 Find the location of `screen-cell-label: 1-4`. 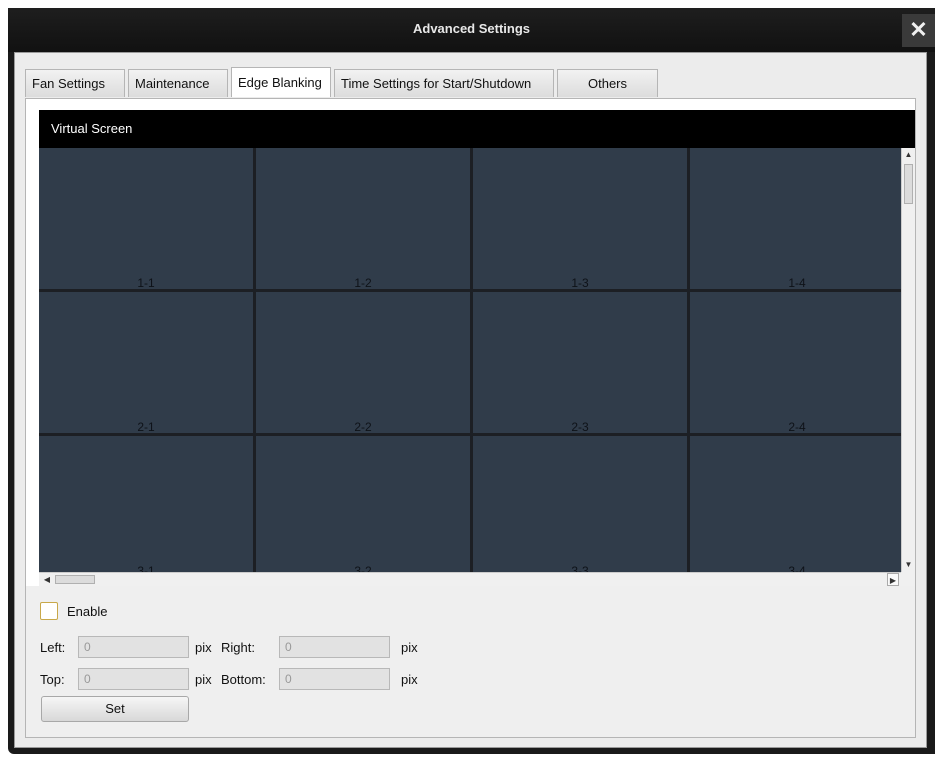

screen-cell-label: 1-4 is located at coordinates (797, 283).